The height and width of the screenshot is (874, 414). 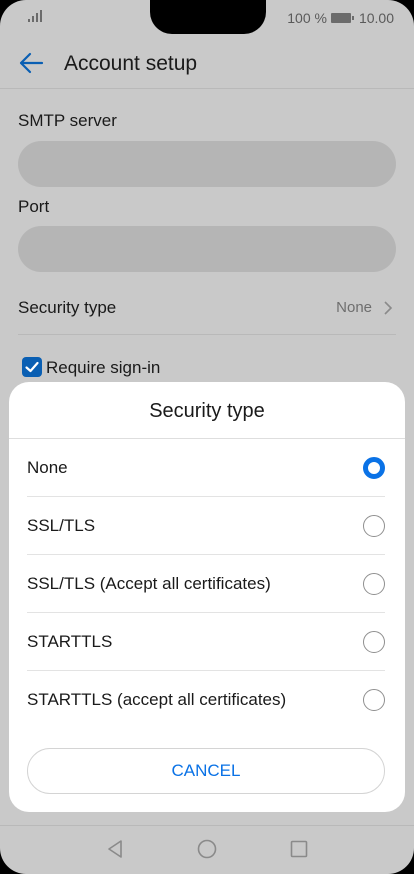 What do you see at coordinates (67, 307) in the screenshot?
I see `security-type-label: Security type` at bounding box center [67, 307].